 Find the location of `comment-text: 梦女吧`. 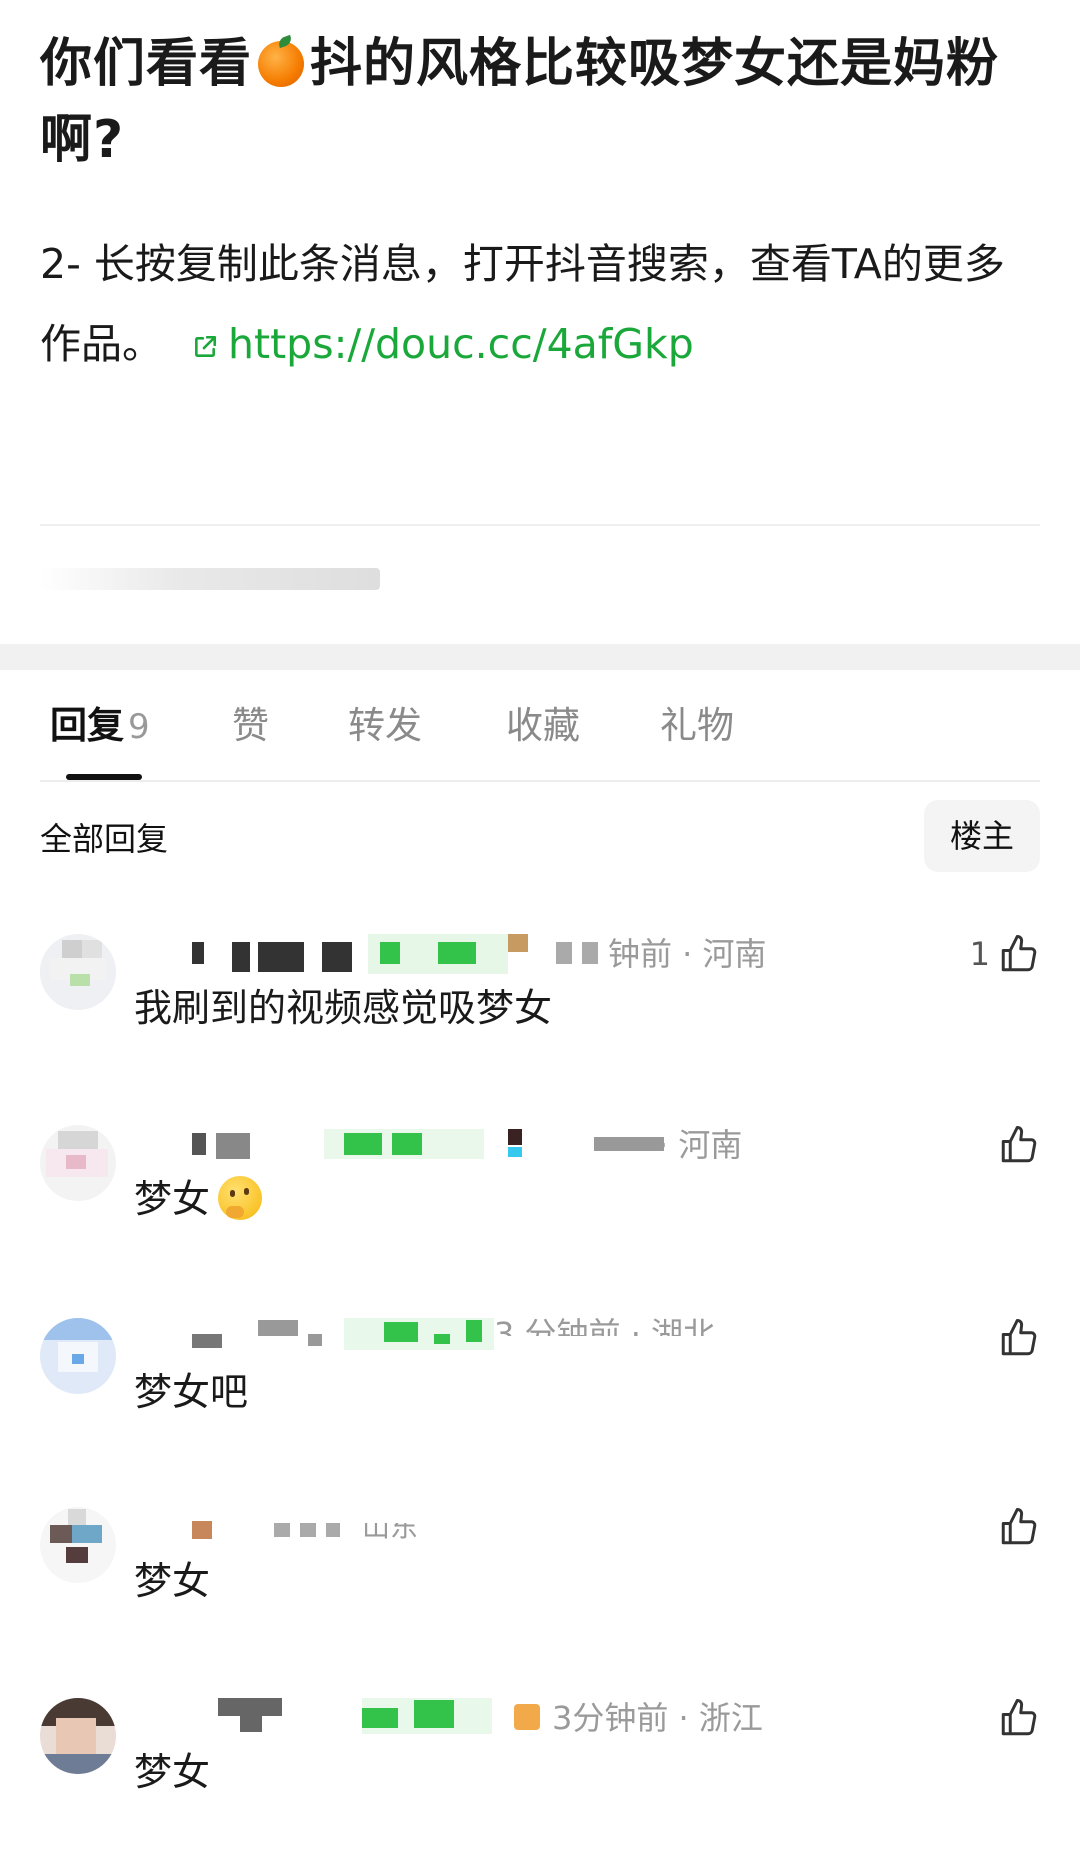

comment-text: 梦女吧 is located at coordinates (191, 1392).